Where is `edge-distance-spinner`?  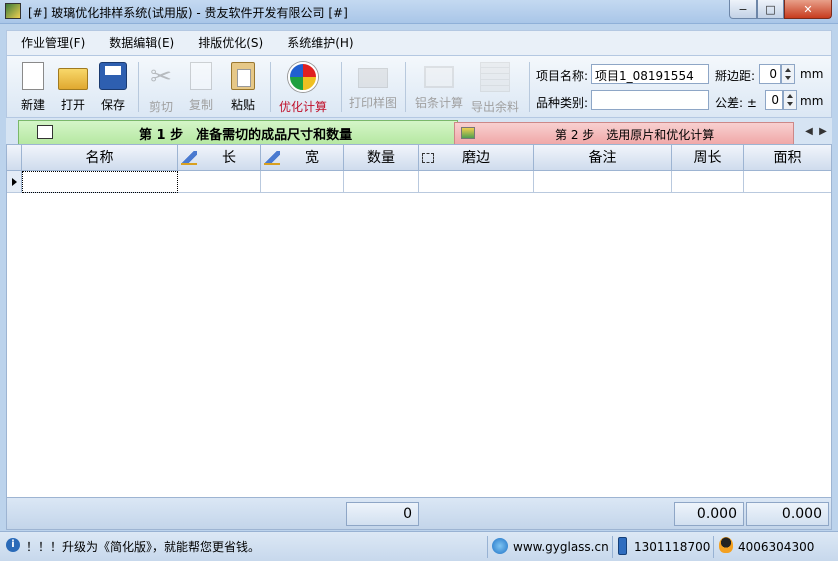
edge-distance-spinner is located at coordinates (788, 74).